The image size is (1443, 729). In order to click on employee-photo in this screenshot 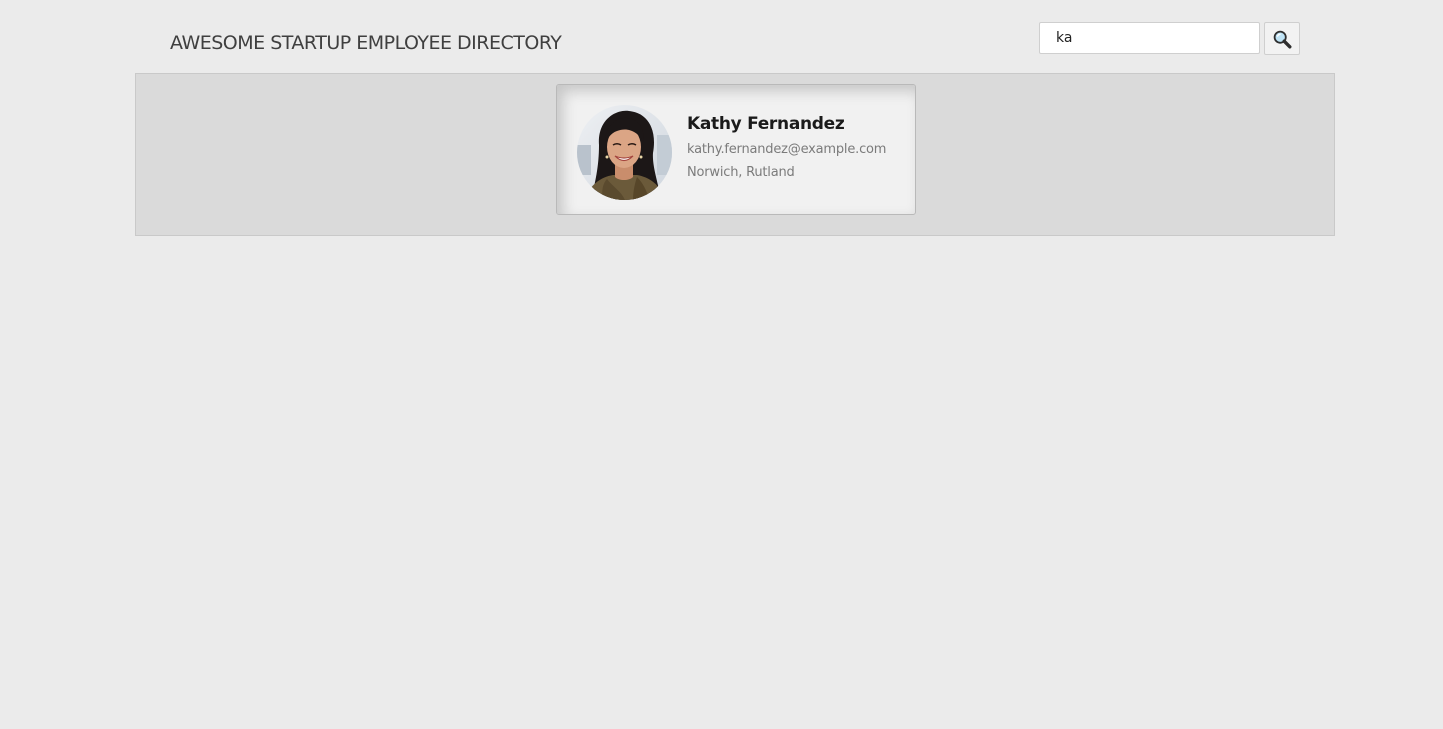, I will do `click(624, 152)`.